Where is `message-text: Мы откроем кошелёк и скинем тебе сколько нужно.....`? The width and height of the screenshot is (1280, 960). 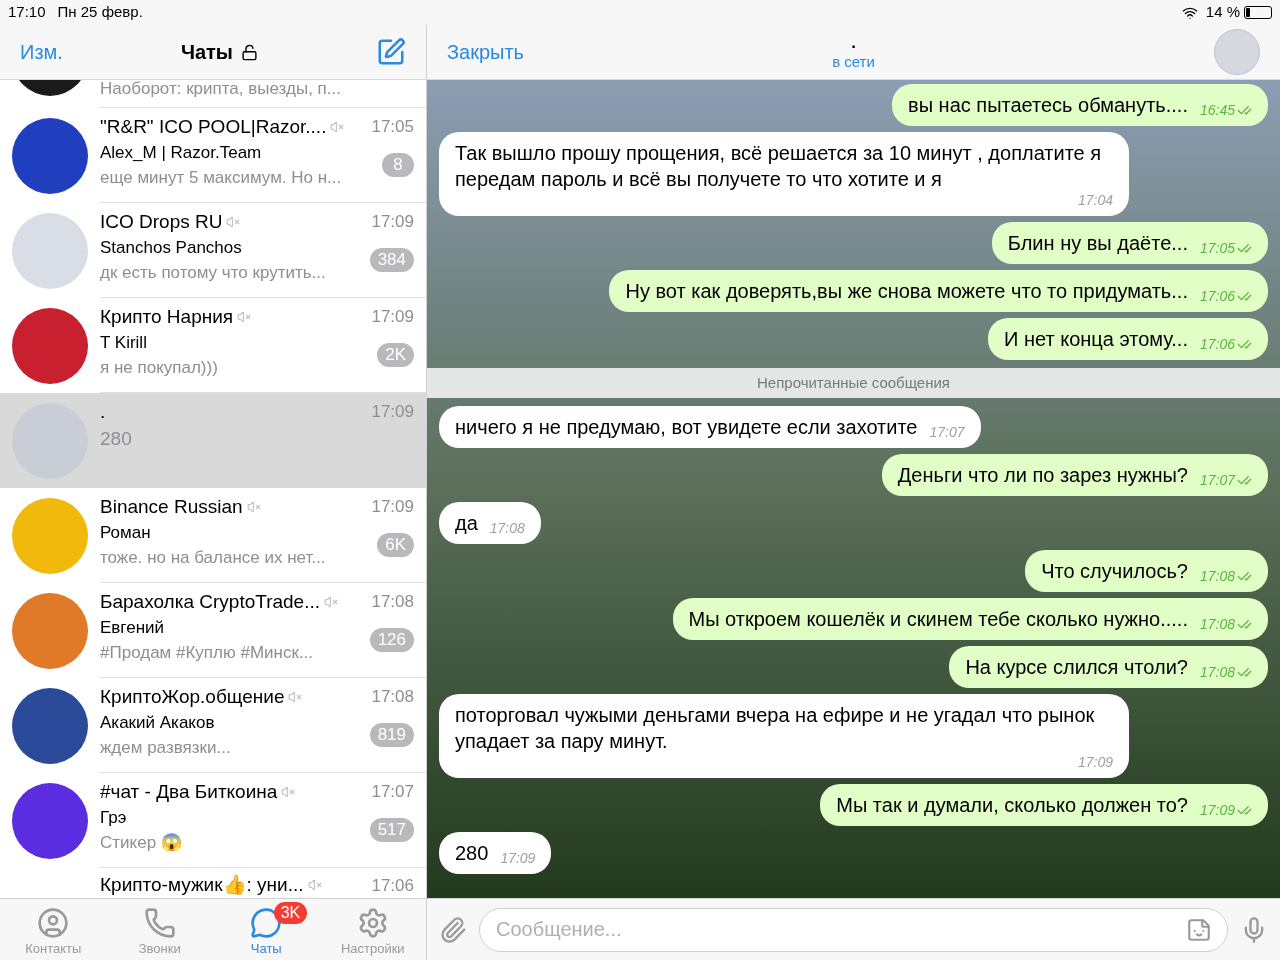 message-text: Мы откроем кошелёк и скинем тебе сколько нужно..... is located at coordinates (938, 619).